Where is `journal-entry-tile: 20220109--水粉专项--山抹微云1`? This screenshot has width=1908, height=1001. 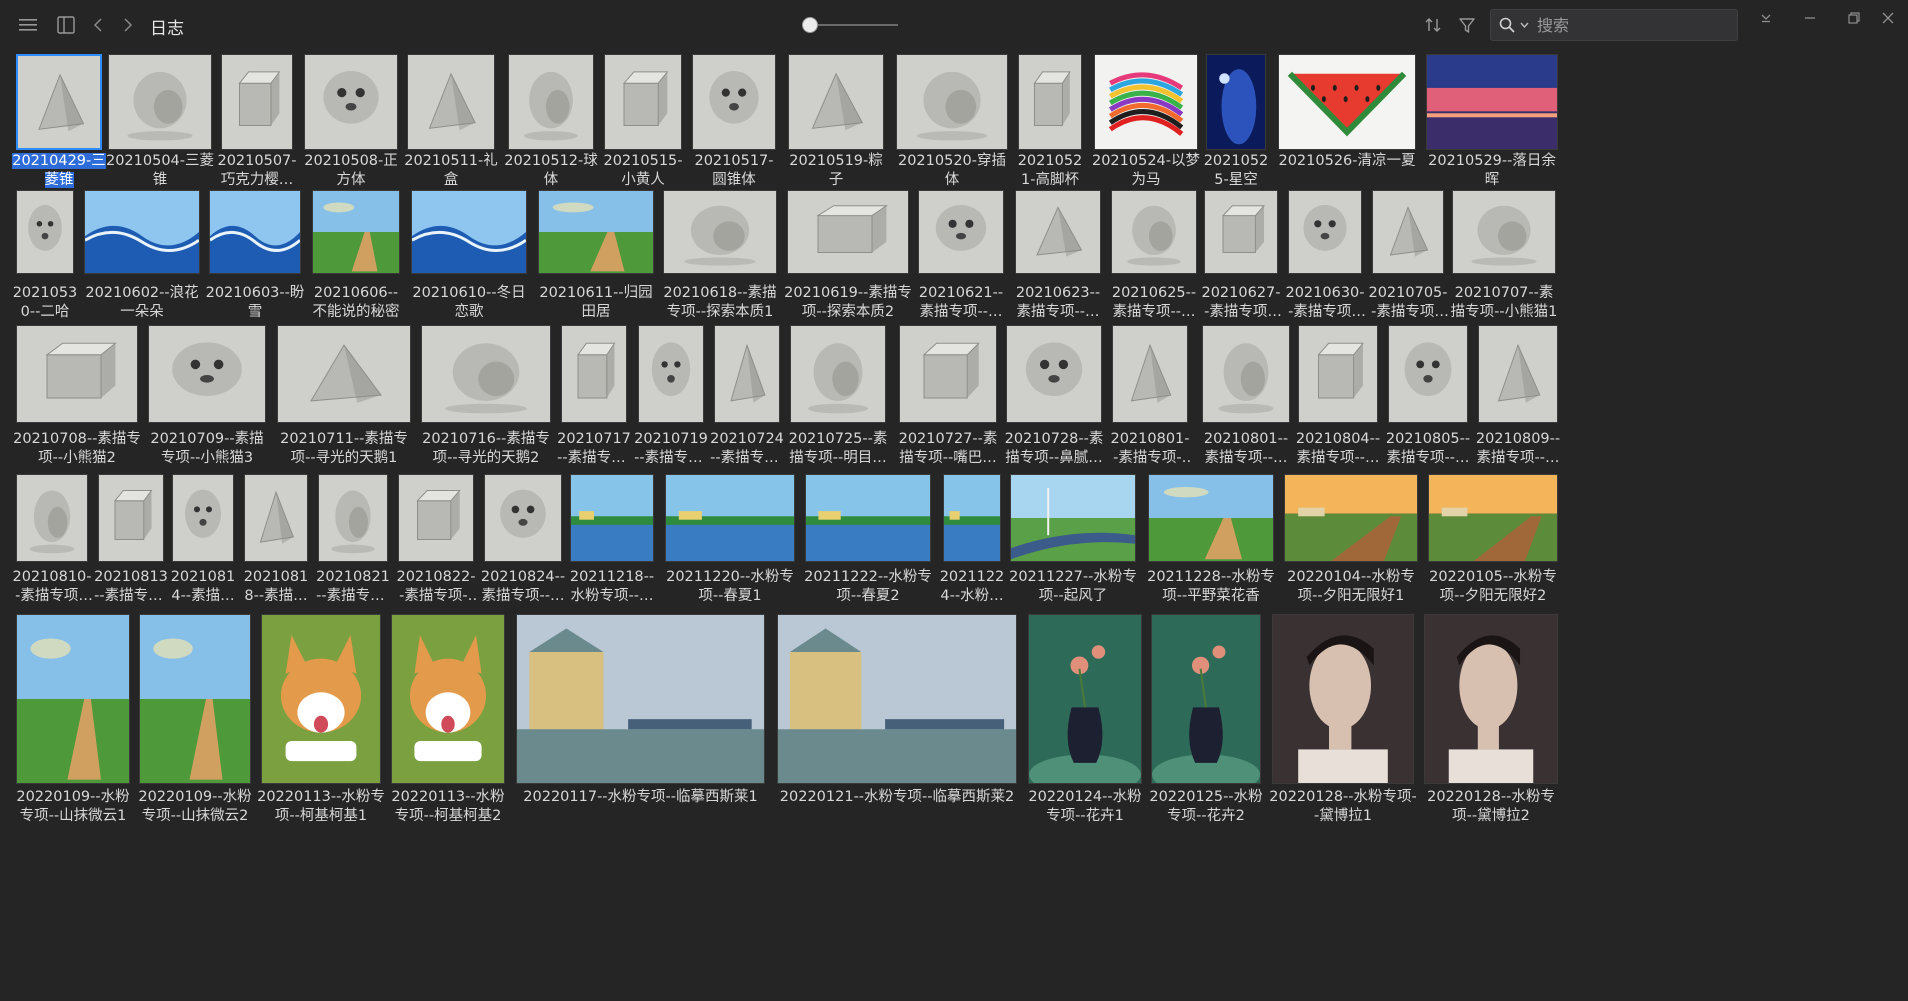
journal-entry-tile: 20220109--水粉专项--山抹微云1 is located at coordinates (73, 721).